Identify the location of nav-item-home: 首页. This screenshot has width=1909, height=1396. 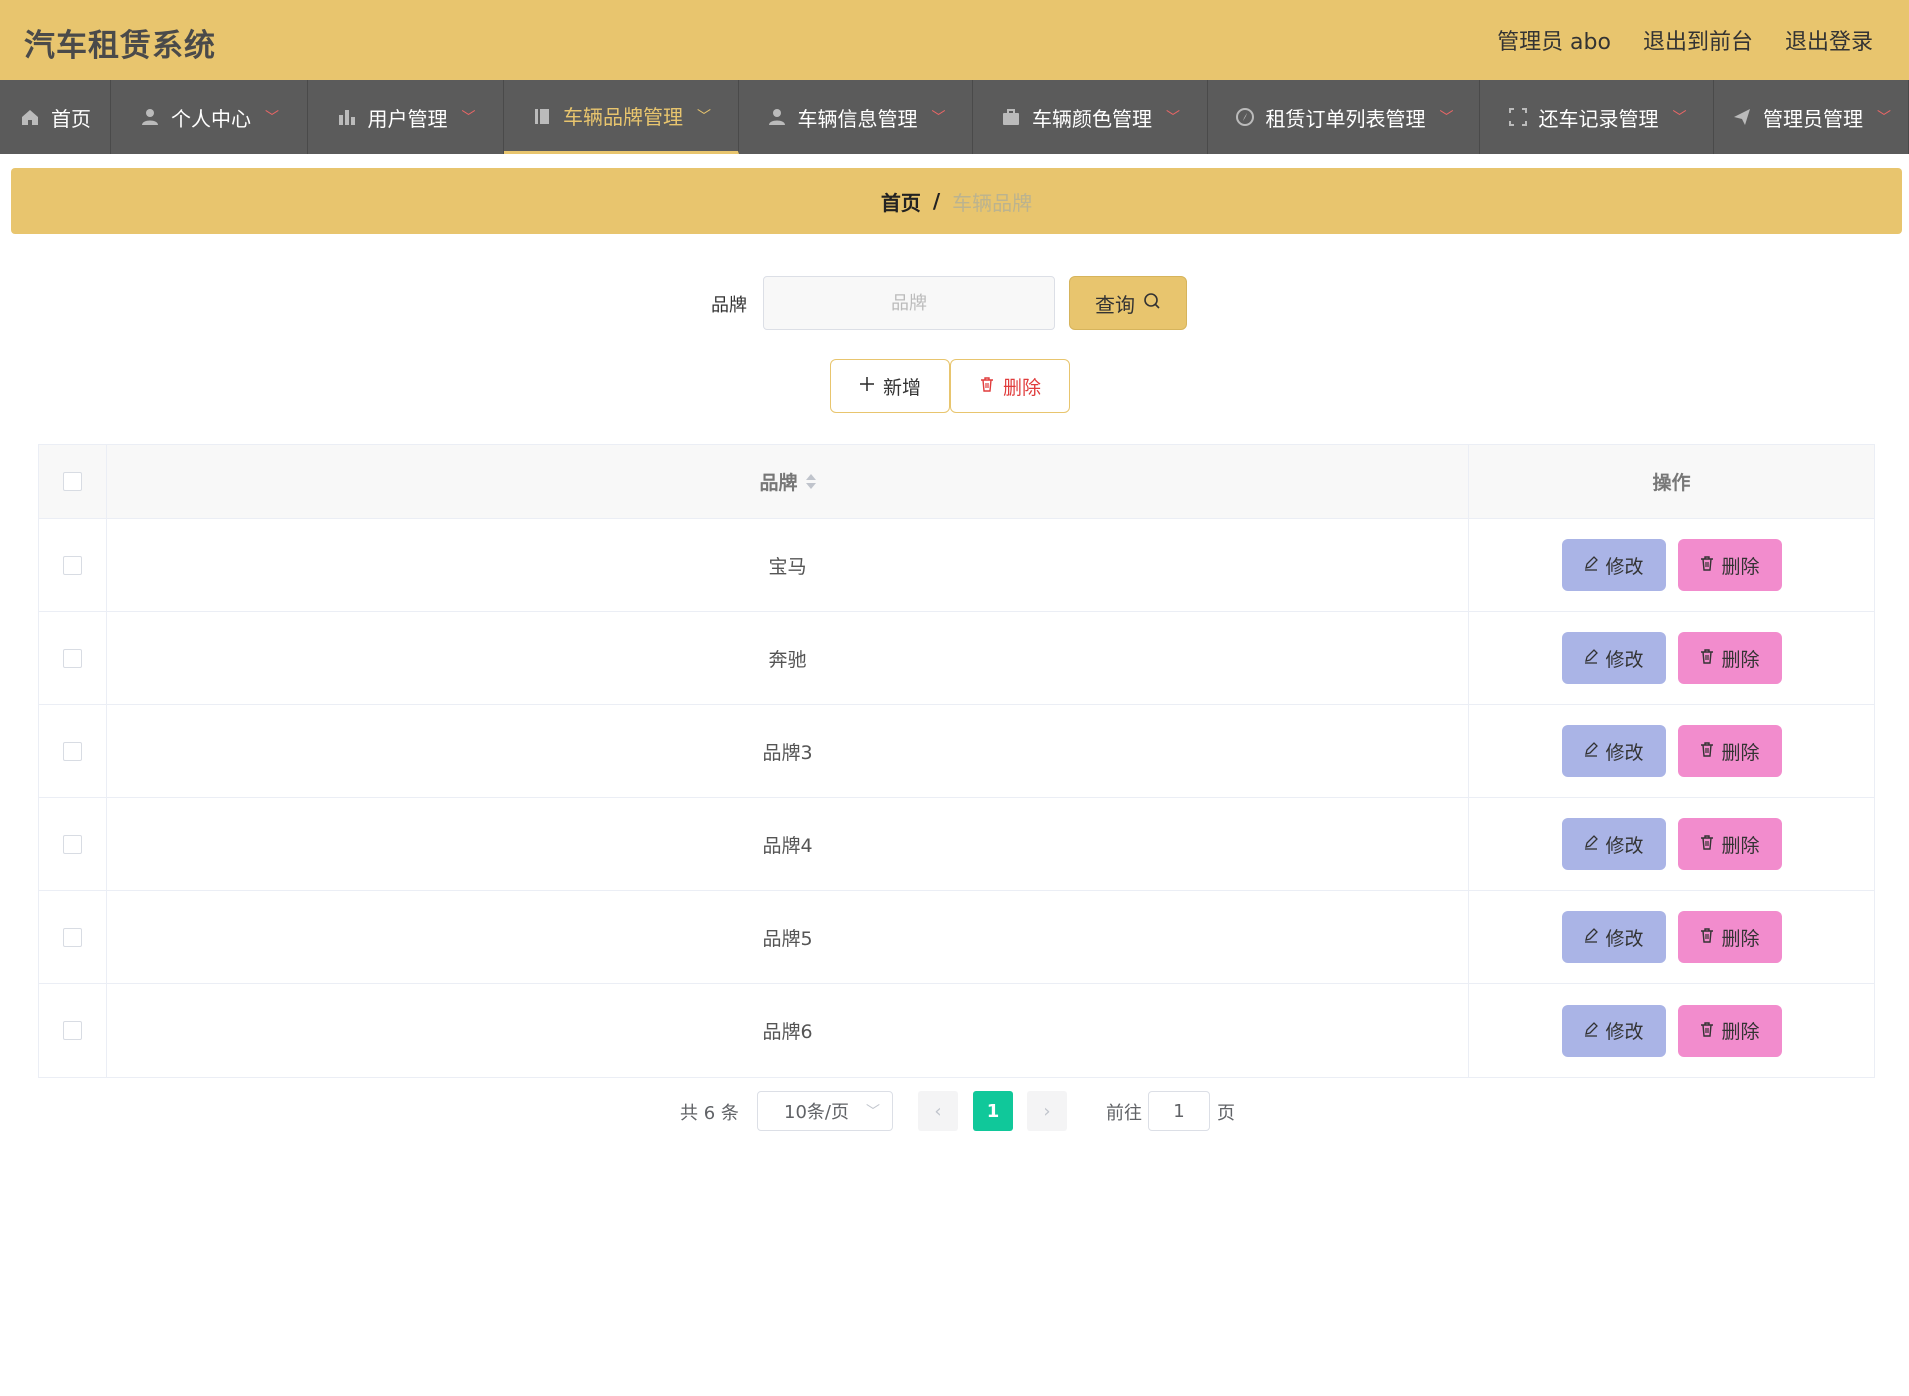
(55, 117).